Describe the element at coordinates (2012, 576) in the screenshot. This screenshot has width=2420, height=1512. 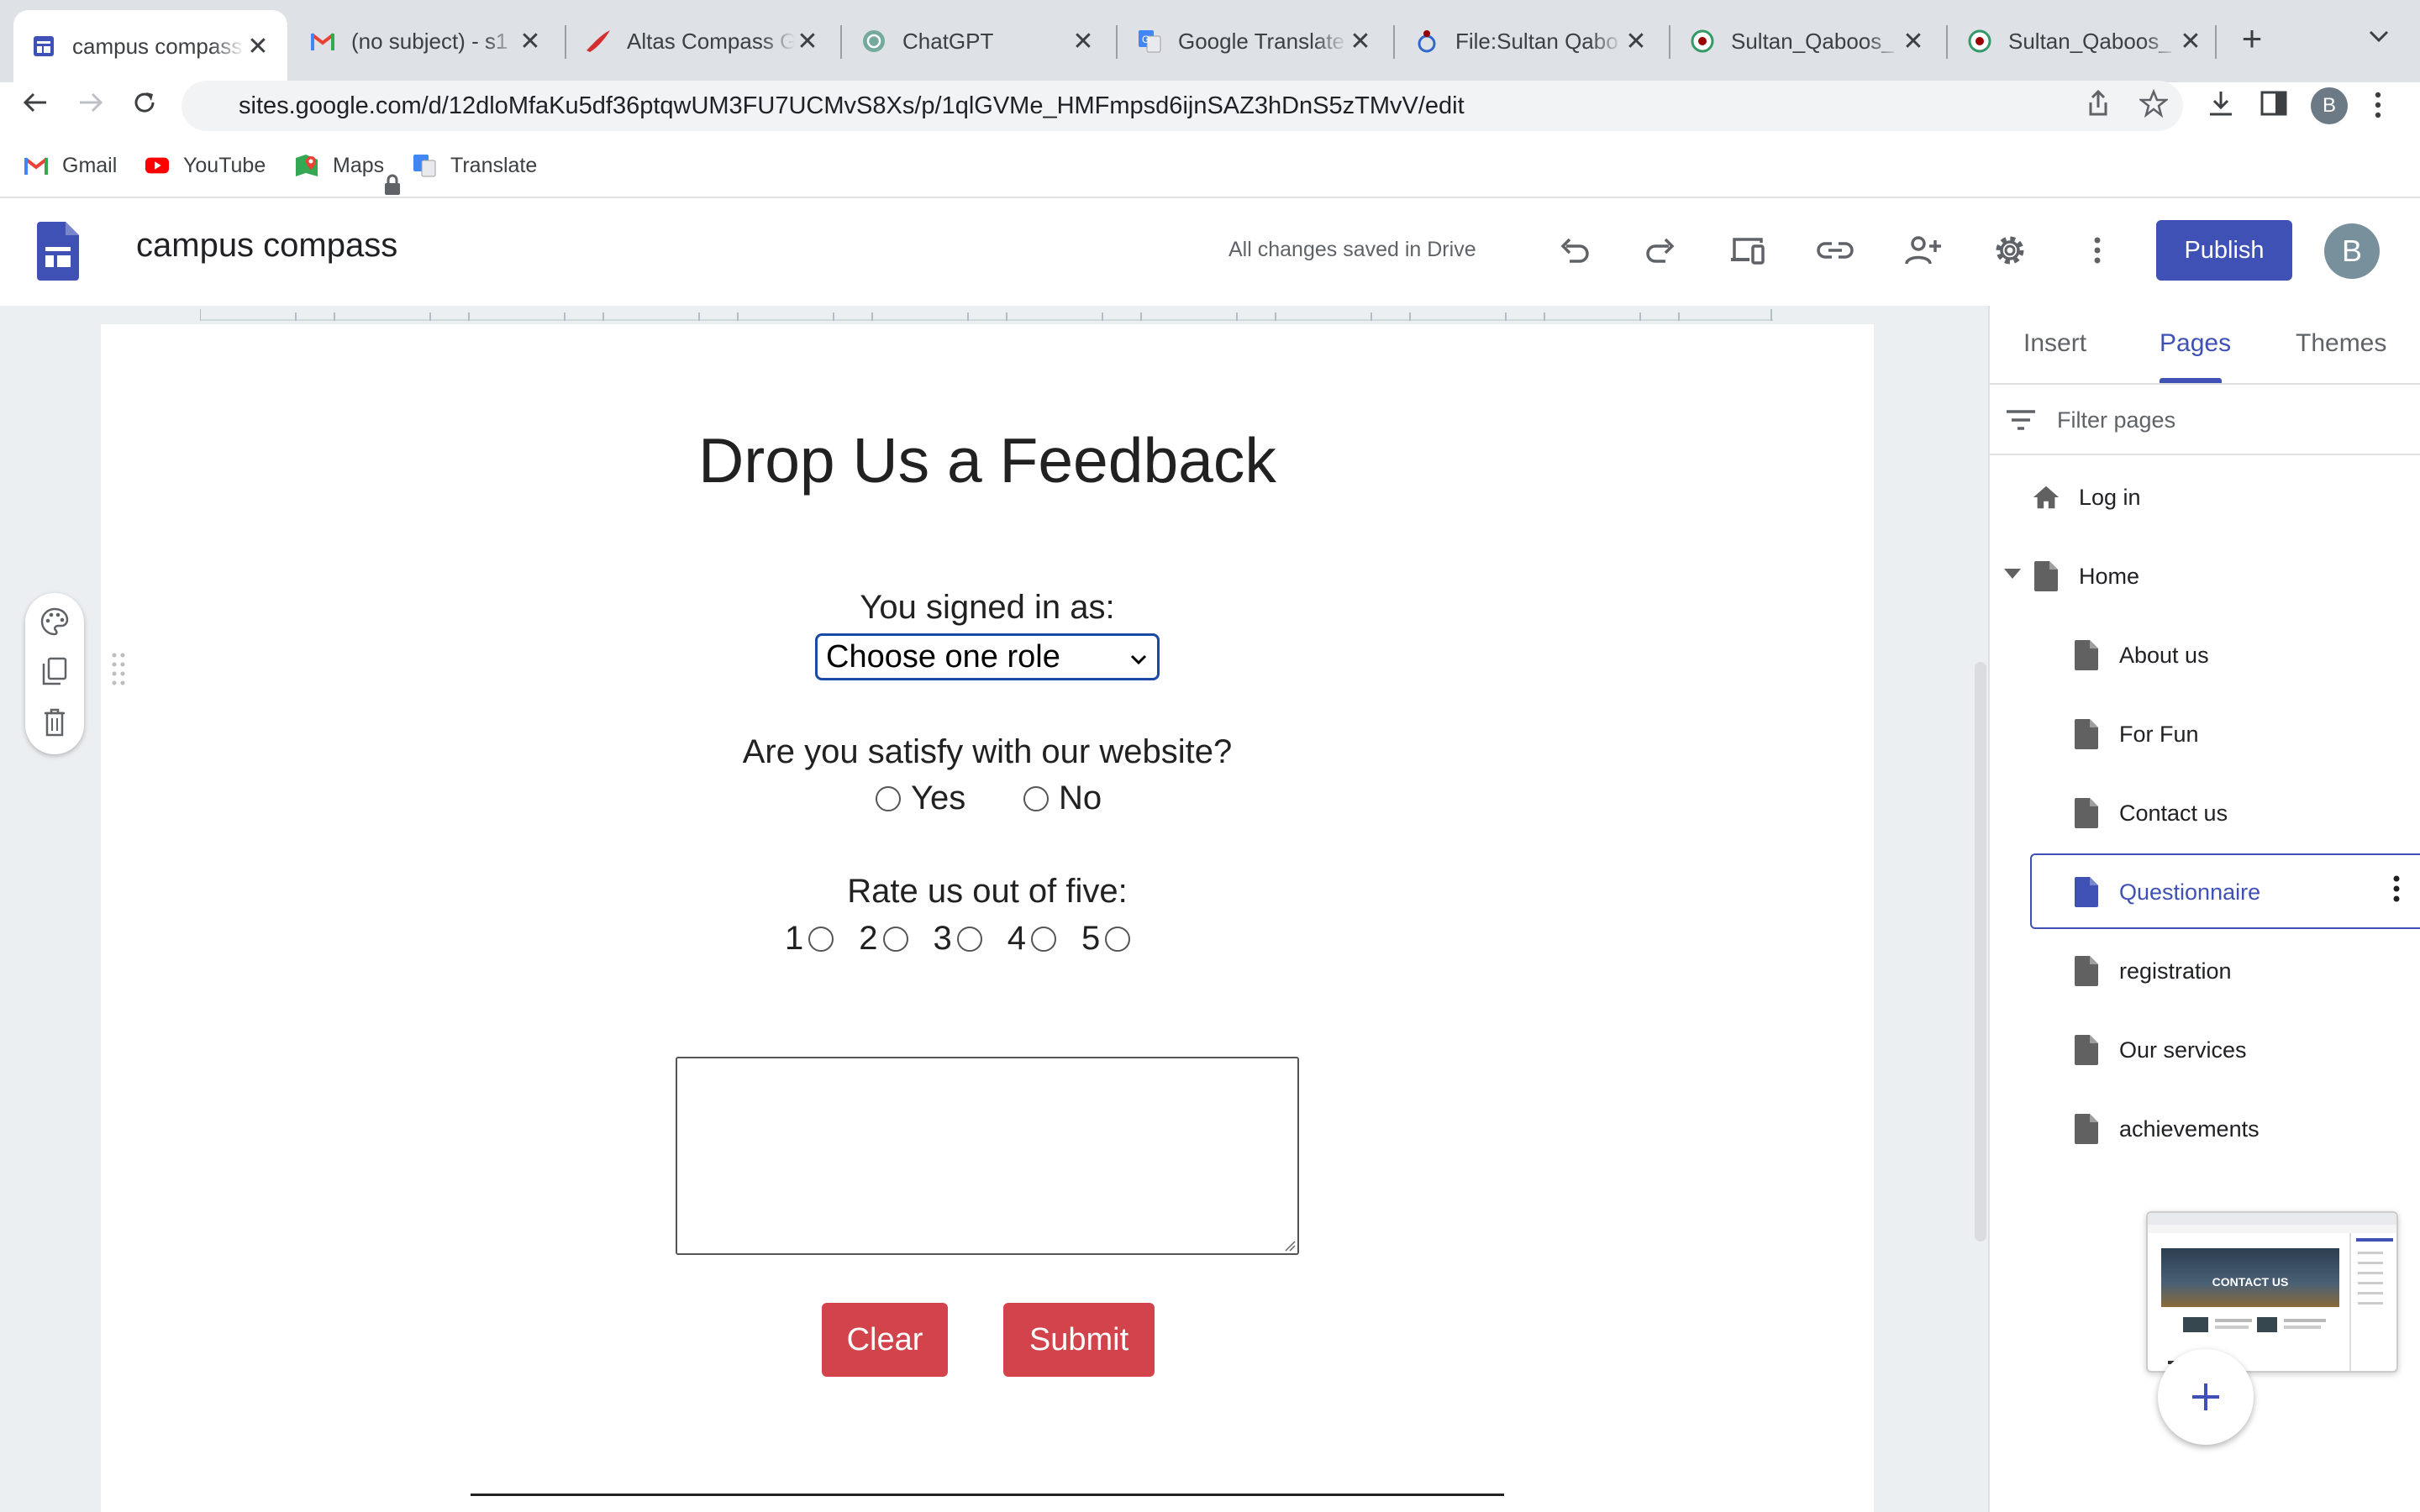
I see `collapse-triangle-icon` at that location.